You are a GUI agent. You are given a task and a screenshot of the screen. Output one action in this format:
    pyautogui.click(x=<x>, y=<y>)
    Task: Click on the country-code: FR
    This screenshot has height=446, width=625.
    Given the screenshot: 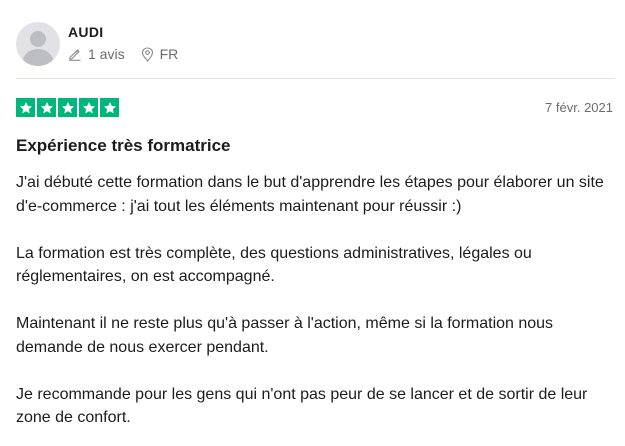 What is the action you would take?
    pyautogui.click(x=169, y=54)
    